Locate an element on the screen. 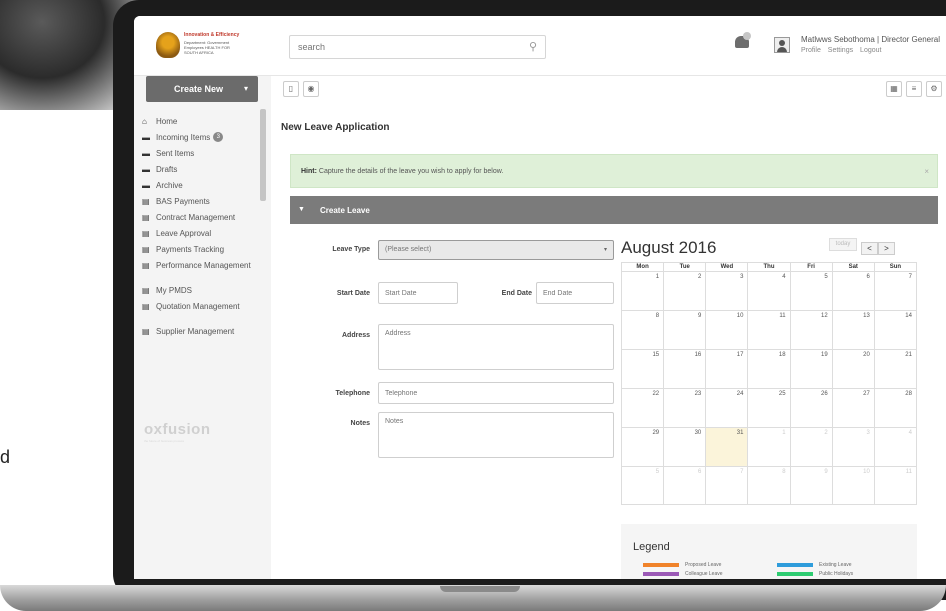 This screenshot has width=946, height=611. calendar-day: 30 is located at coordinates (685, 447).